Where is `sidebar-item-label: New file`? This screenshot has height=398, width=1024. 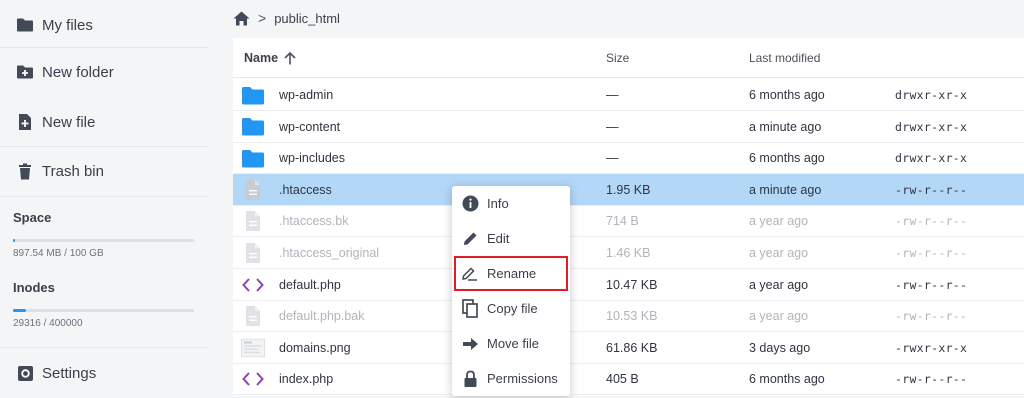
sidebar-item-label: New file is located at coordinates (69, 122).